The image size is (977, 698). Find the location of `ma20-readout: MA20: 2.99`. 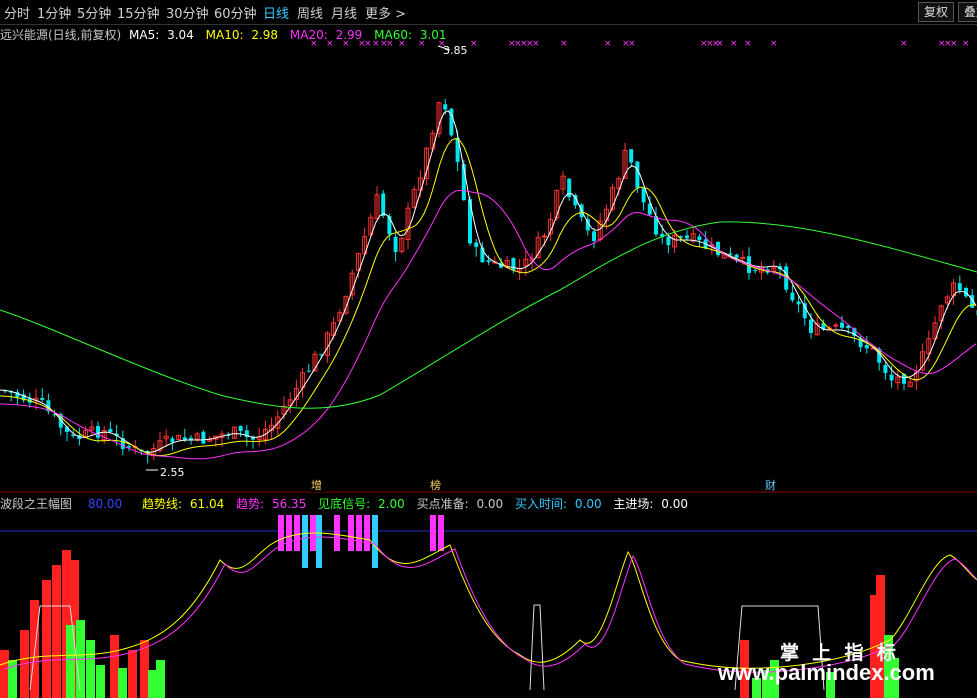

ma20-readout: MA20: 2.99 is located at coordinates (326, 35).